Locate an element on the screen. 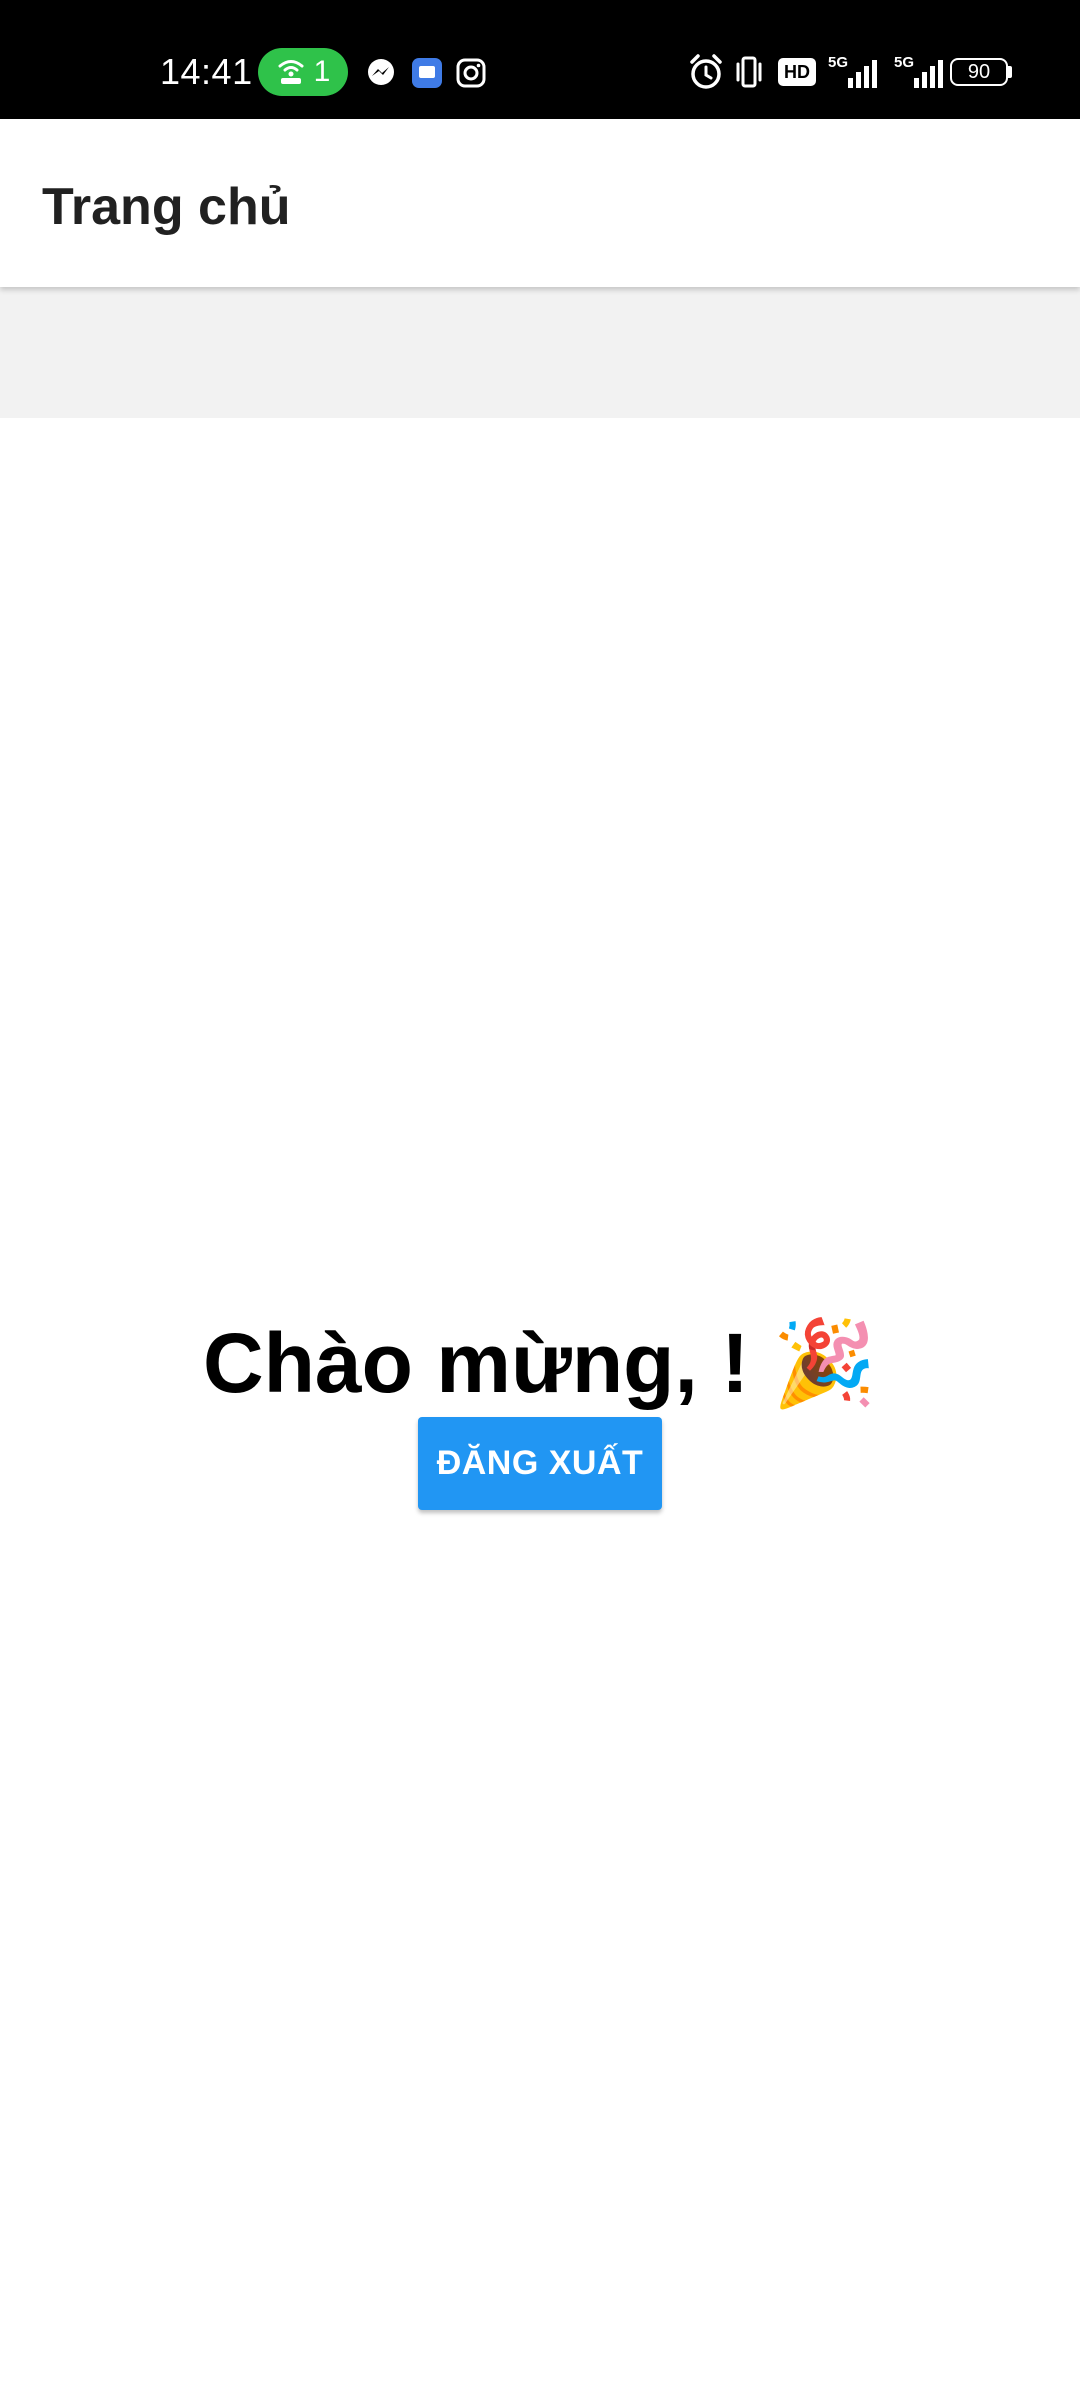 The height and width of the screenshot is (2400, 1080). hd-voice-icon: HD is located at coordinates (797, 72).